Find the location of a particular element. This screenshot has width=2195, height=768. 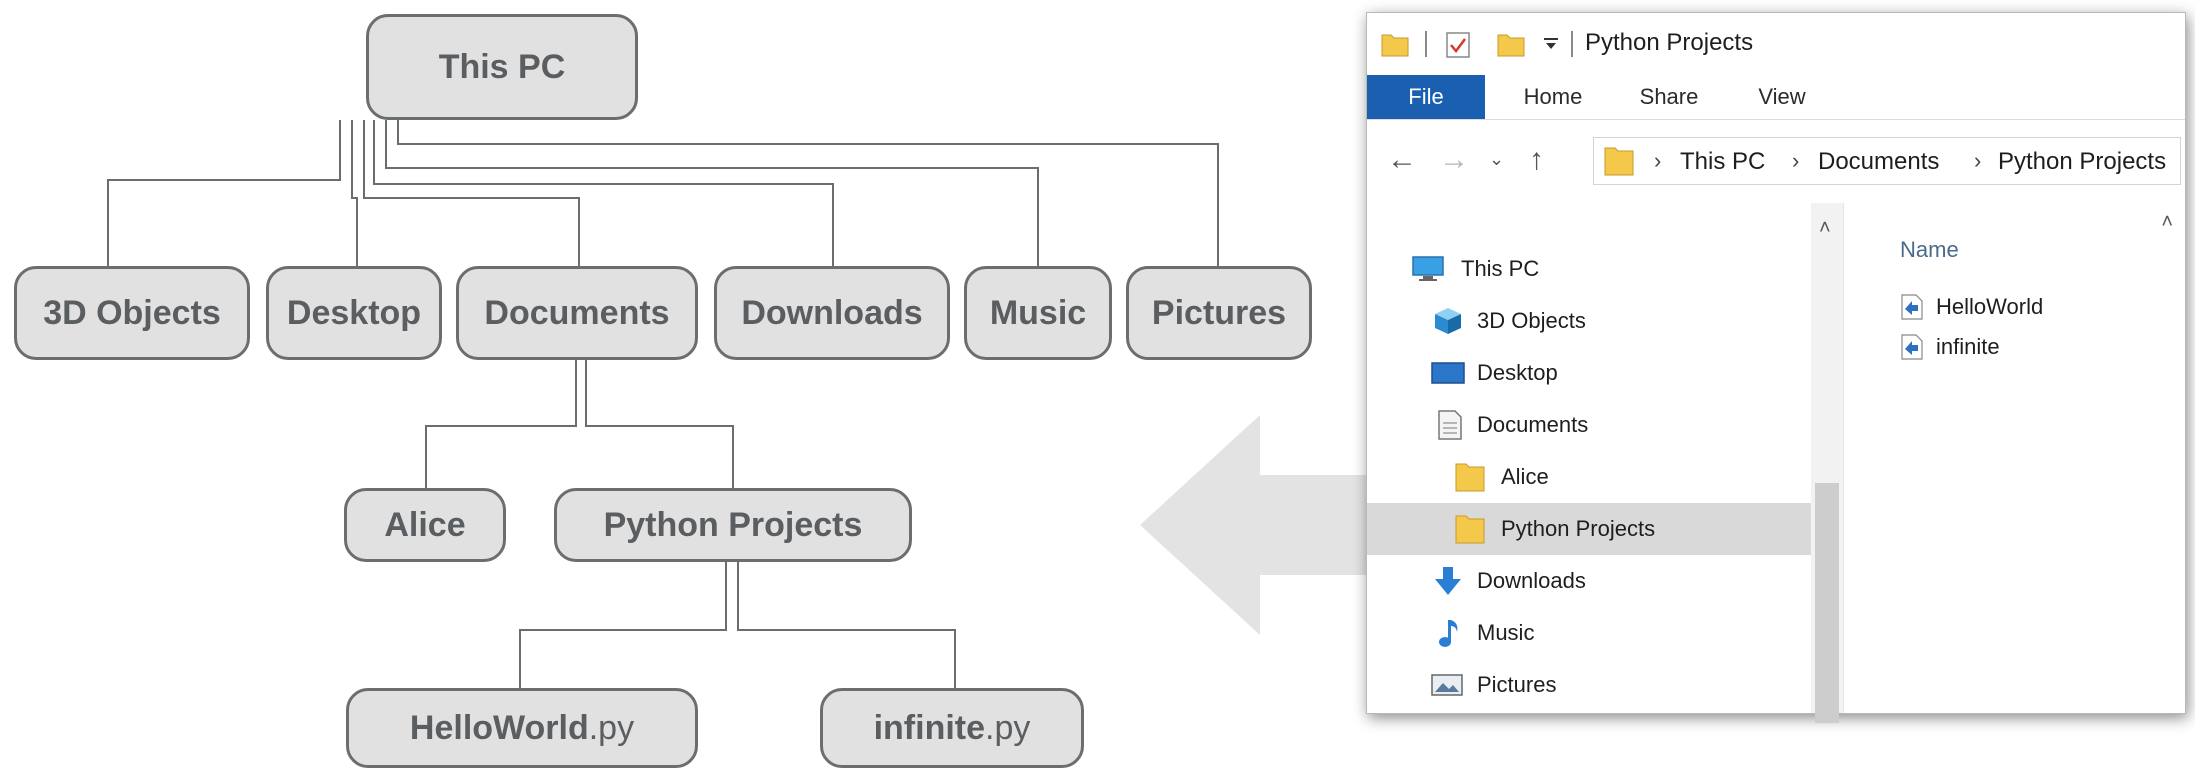

file-item-helloworld: HelloWorld is located at coordinates (1971, 307).